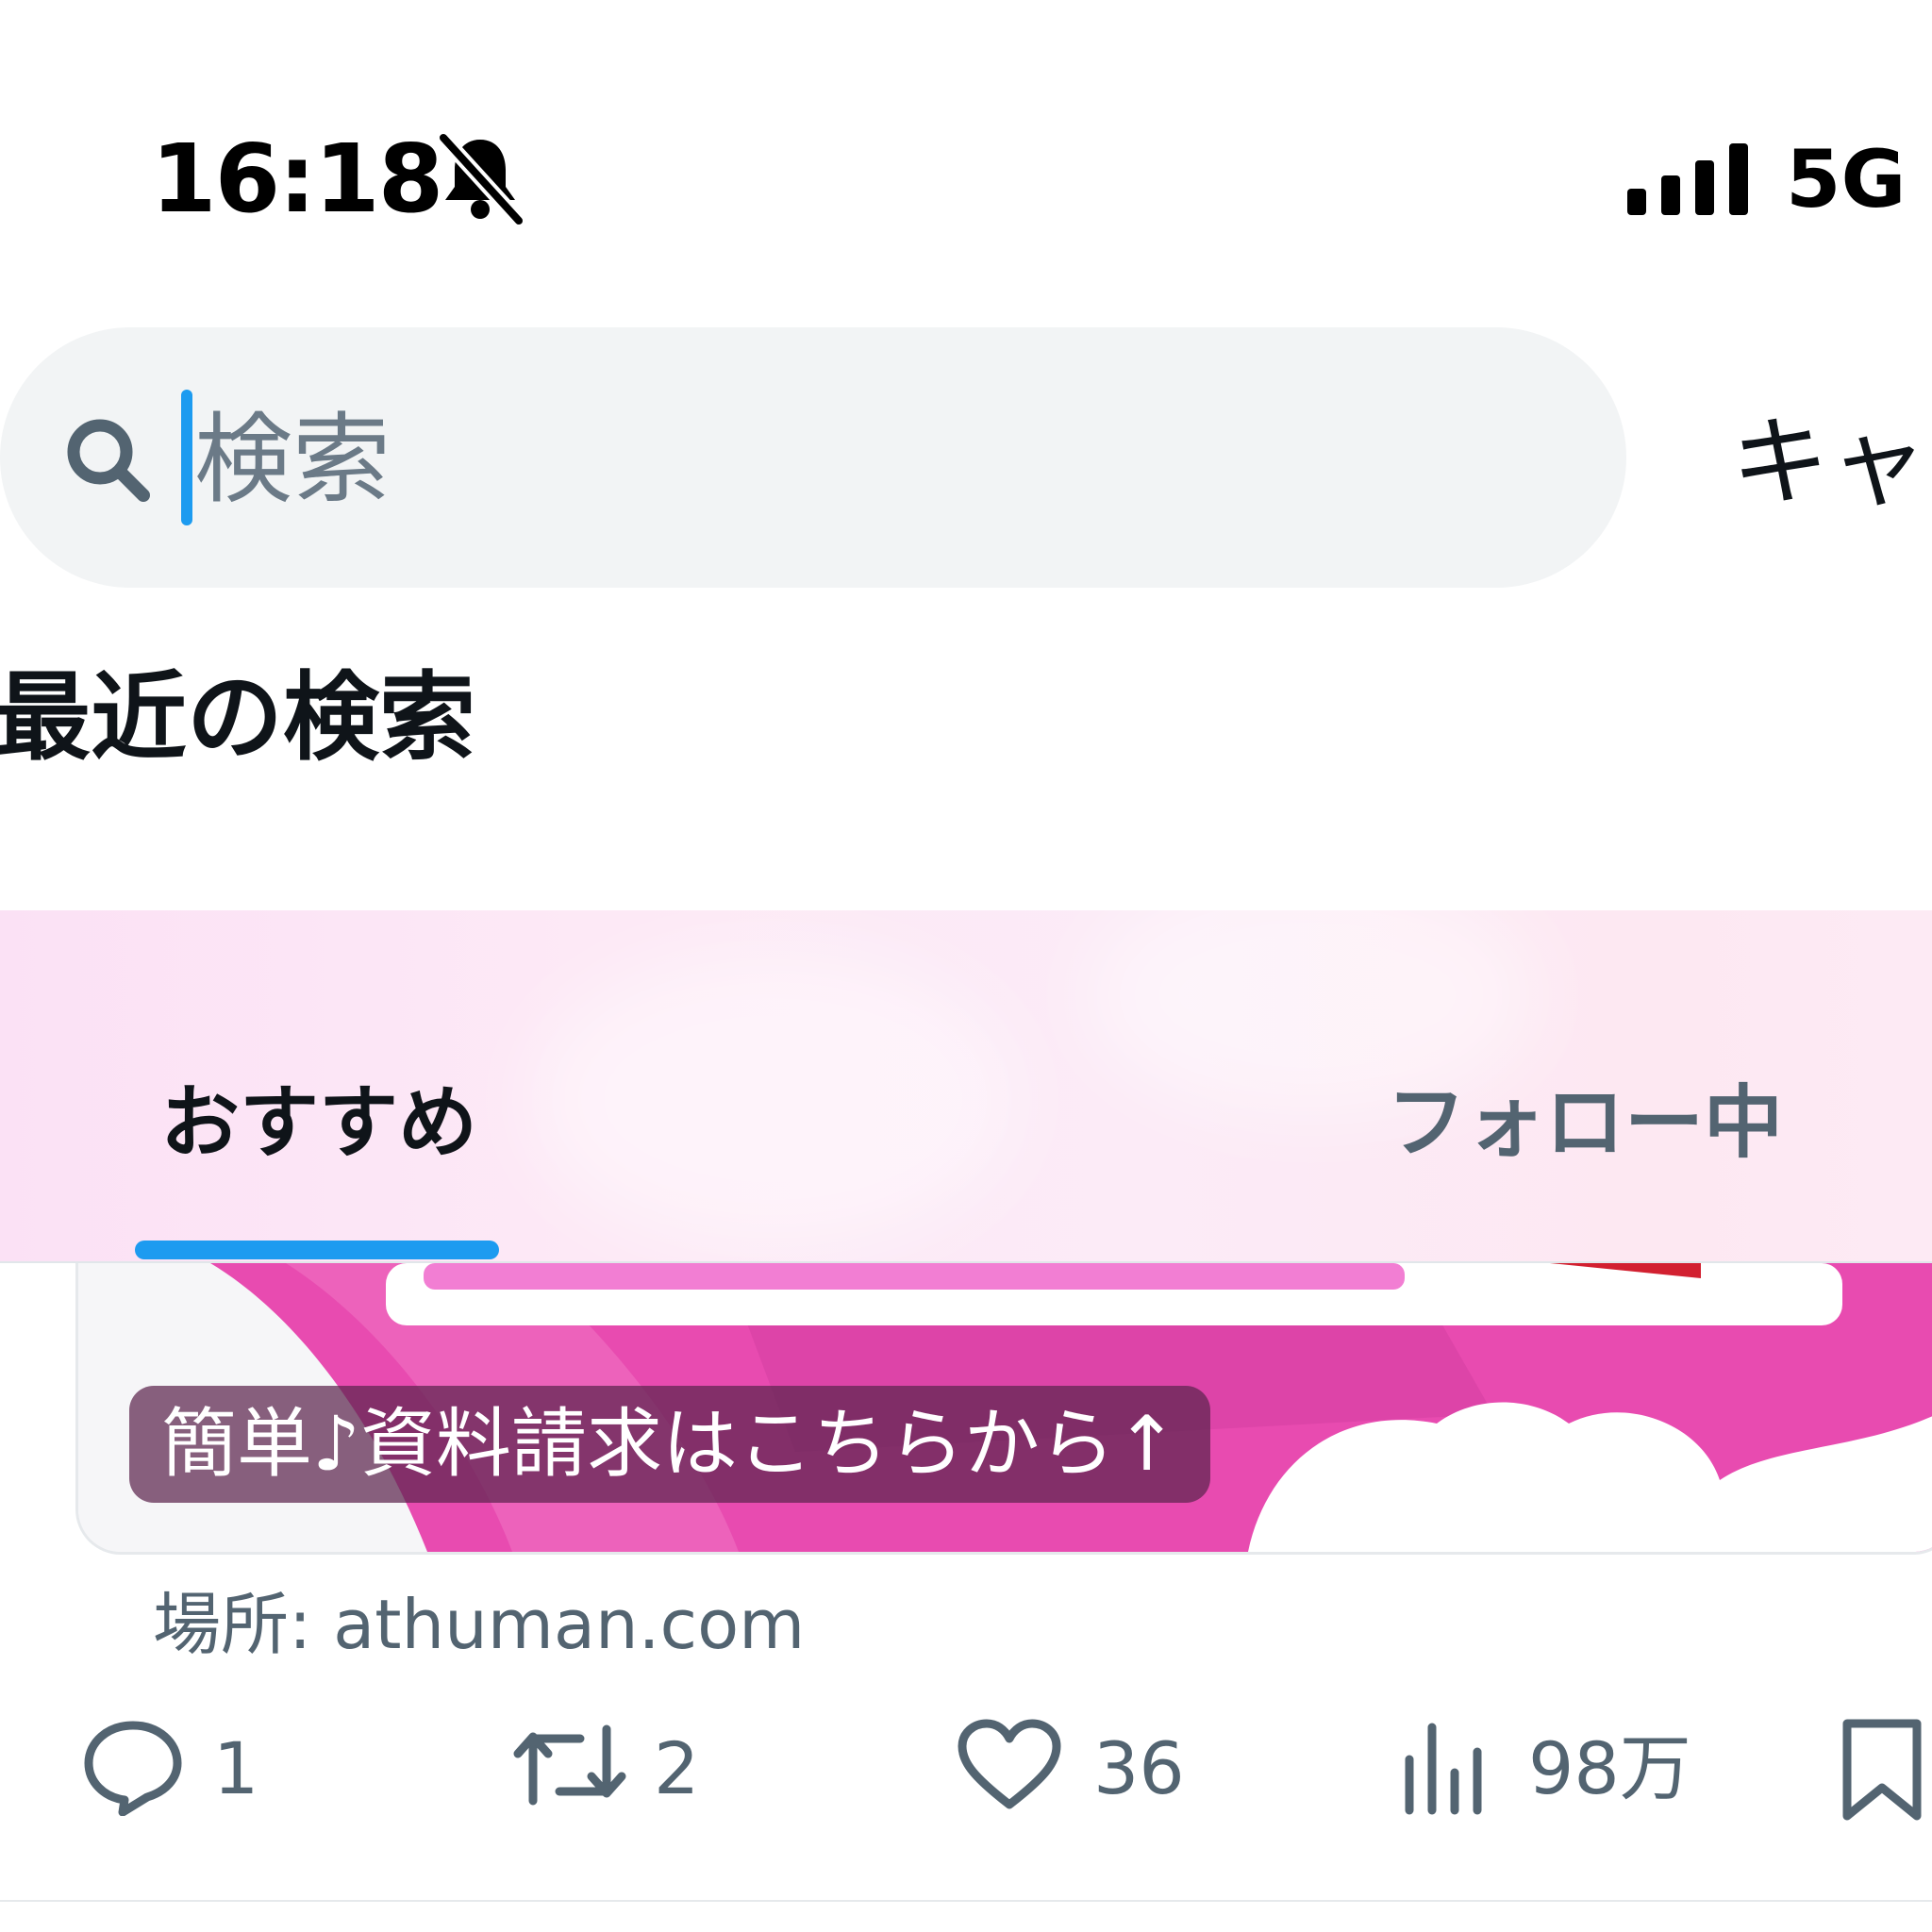  I want to click on ad-card: 簡単♪資料請求はこちらから↑, so click(1003, 1409).